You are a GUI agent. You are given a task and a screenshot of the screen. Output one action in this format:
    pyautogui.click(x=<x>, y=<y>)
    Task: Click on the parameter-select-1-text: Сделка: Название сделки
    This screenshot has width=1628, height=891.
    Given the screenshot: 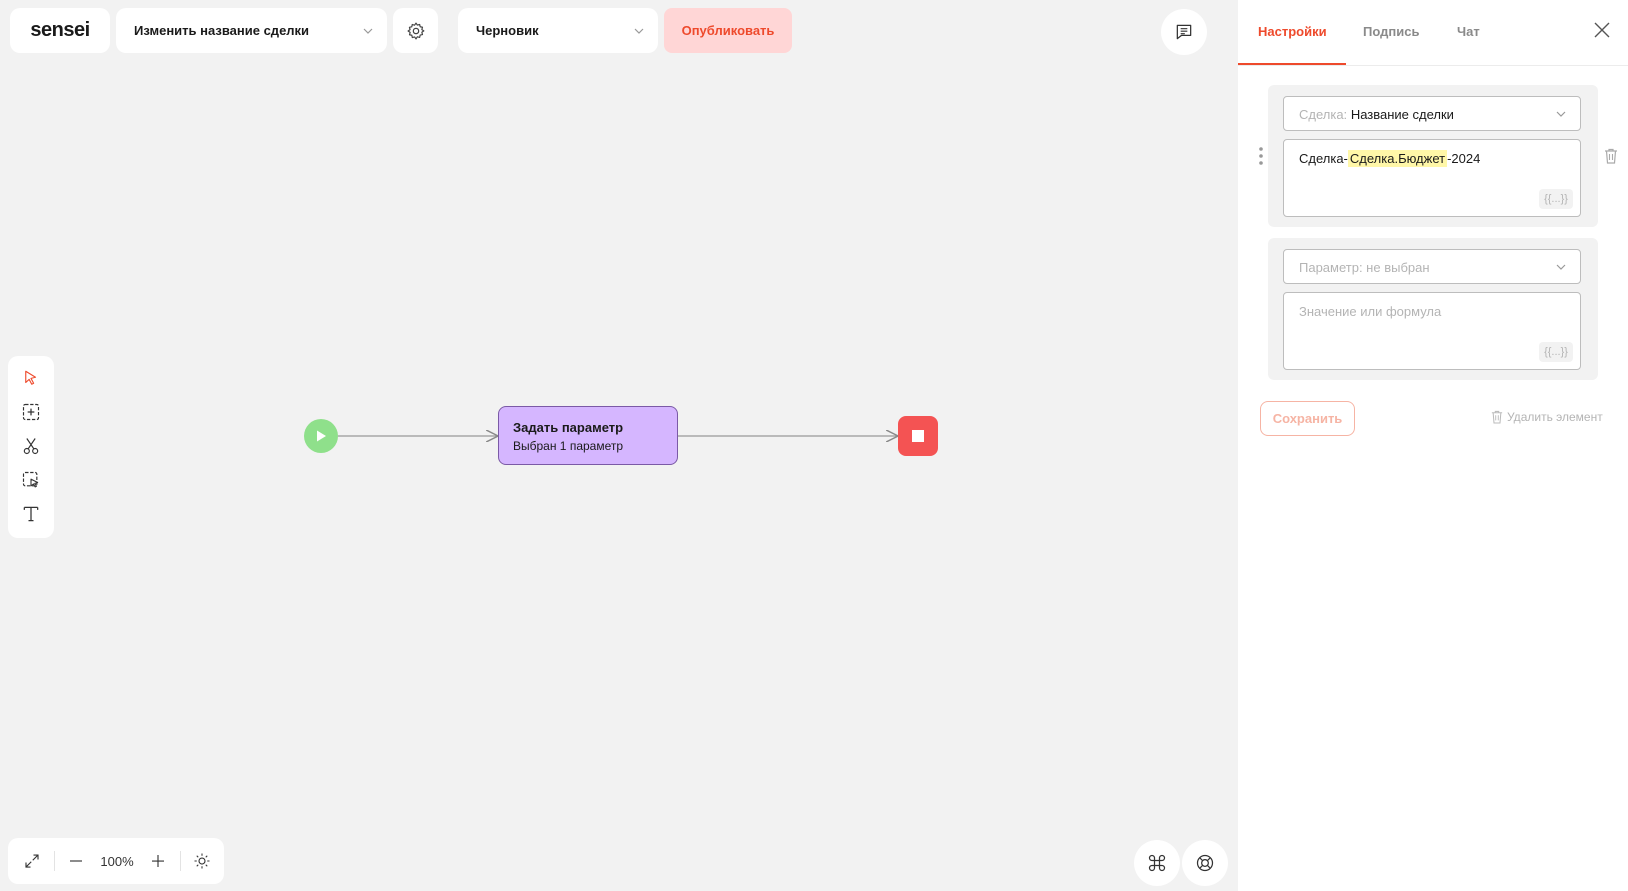 What is the action you would take?
    pyautogui.click(x=1376, y=114)
    